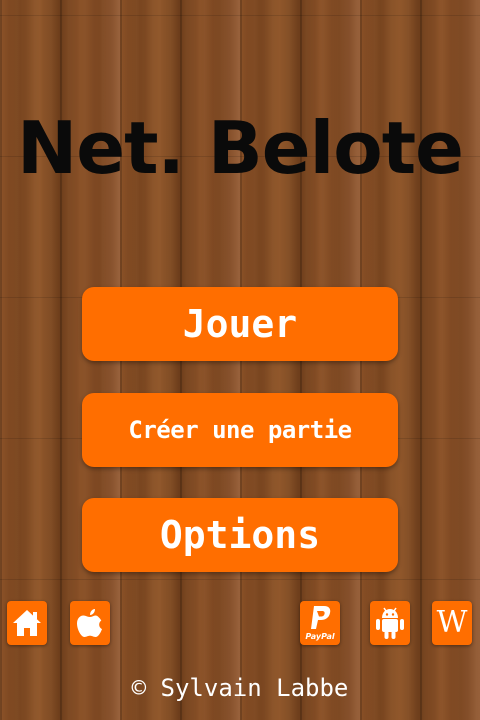 The image size is (480, 720). I want to click on game-title: Net. Belote, so click(240, 148).